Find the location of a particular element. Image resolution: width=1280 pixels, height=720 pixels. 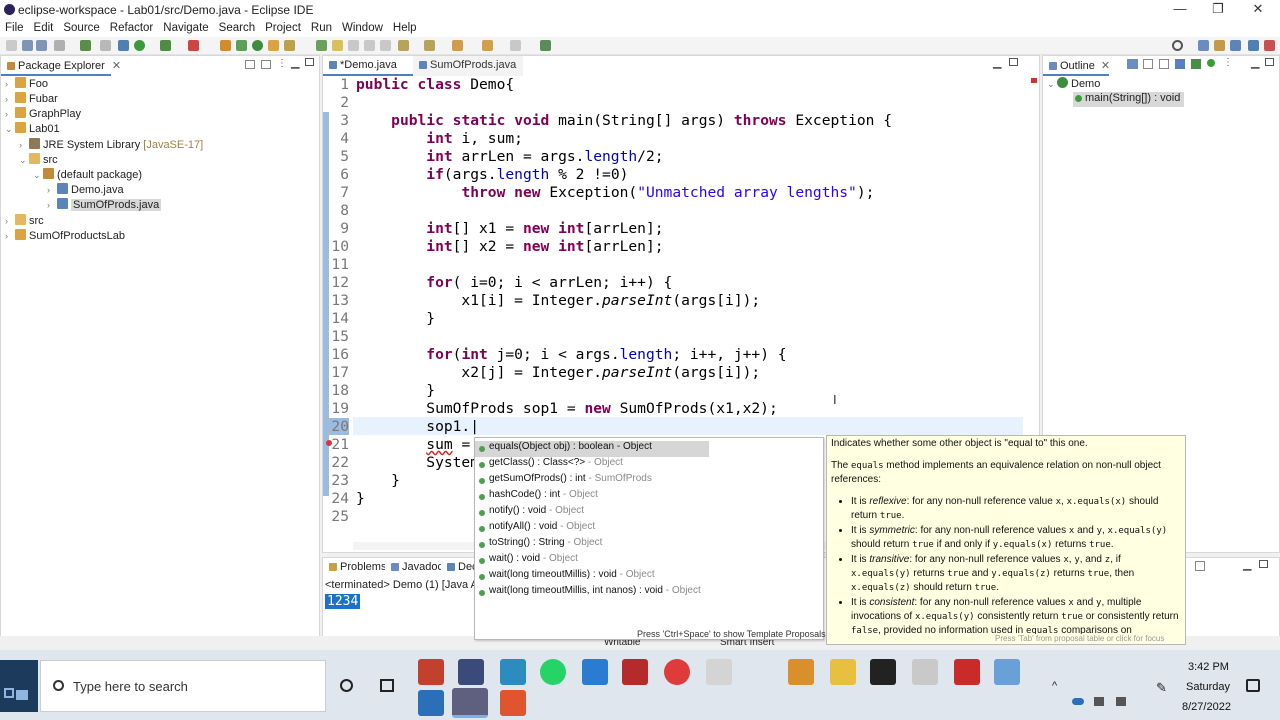

new-icon is located at coordinates (11, 45).